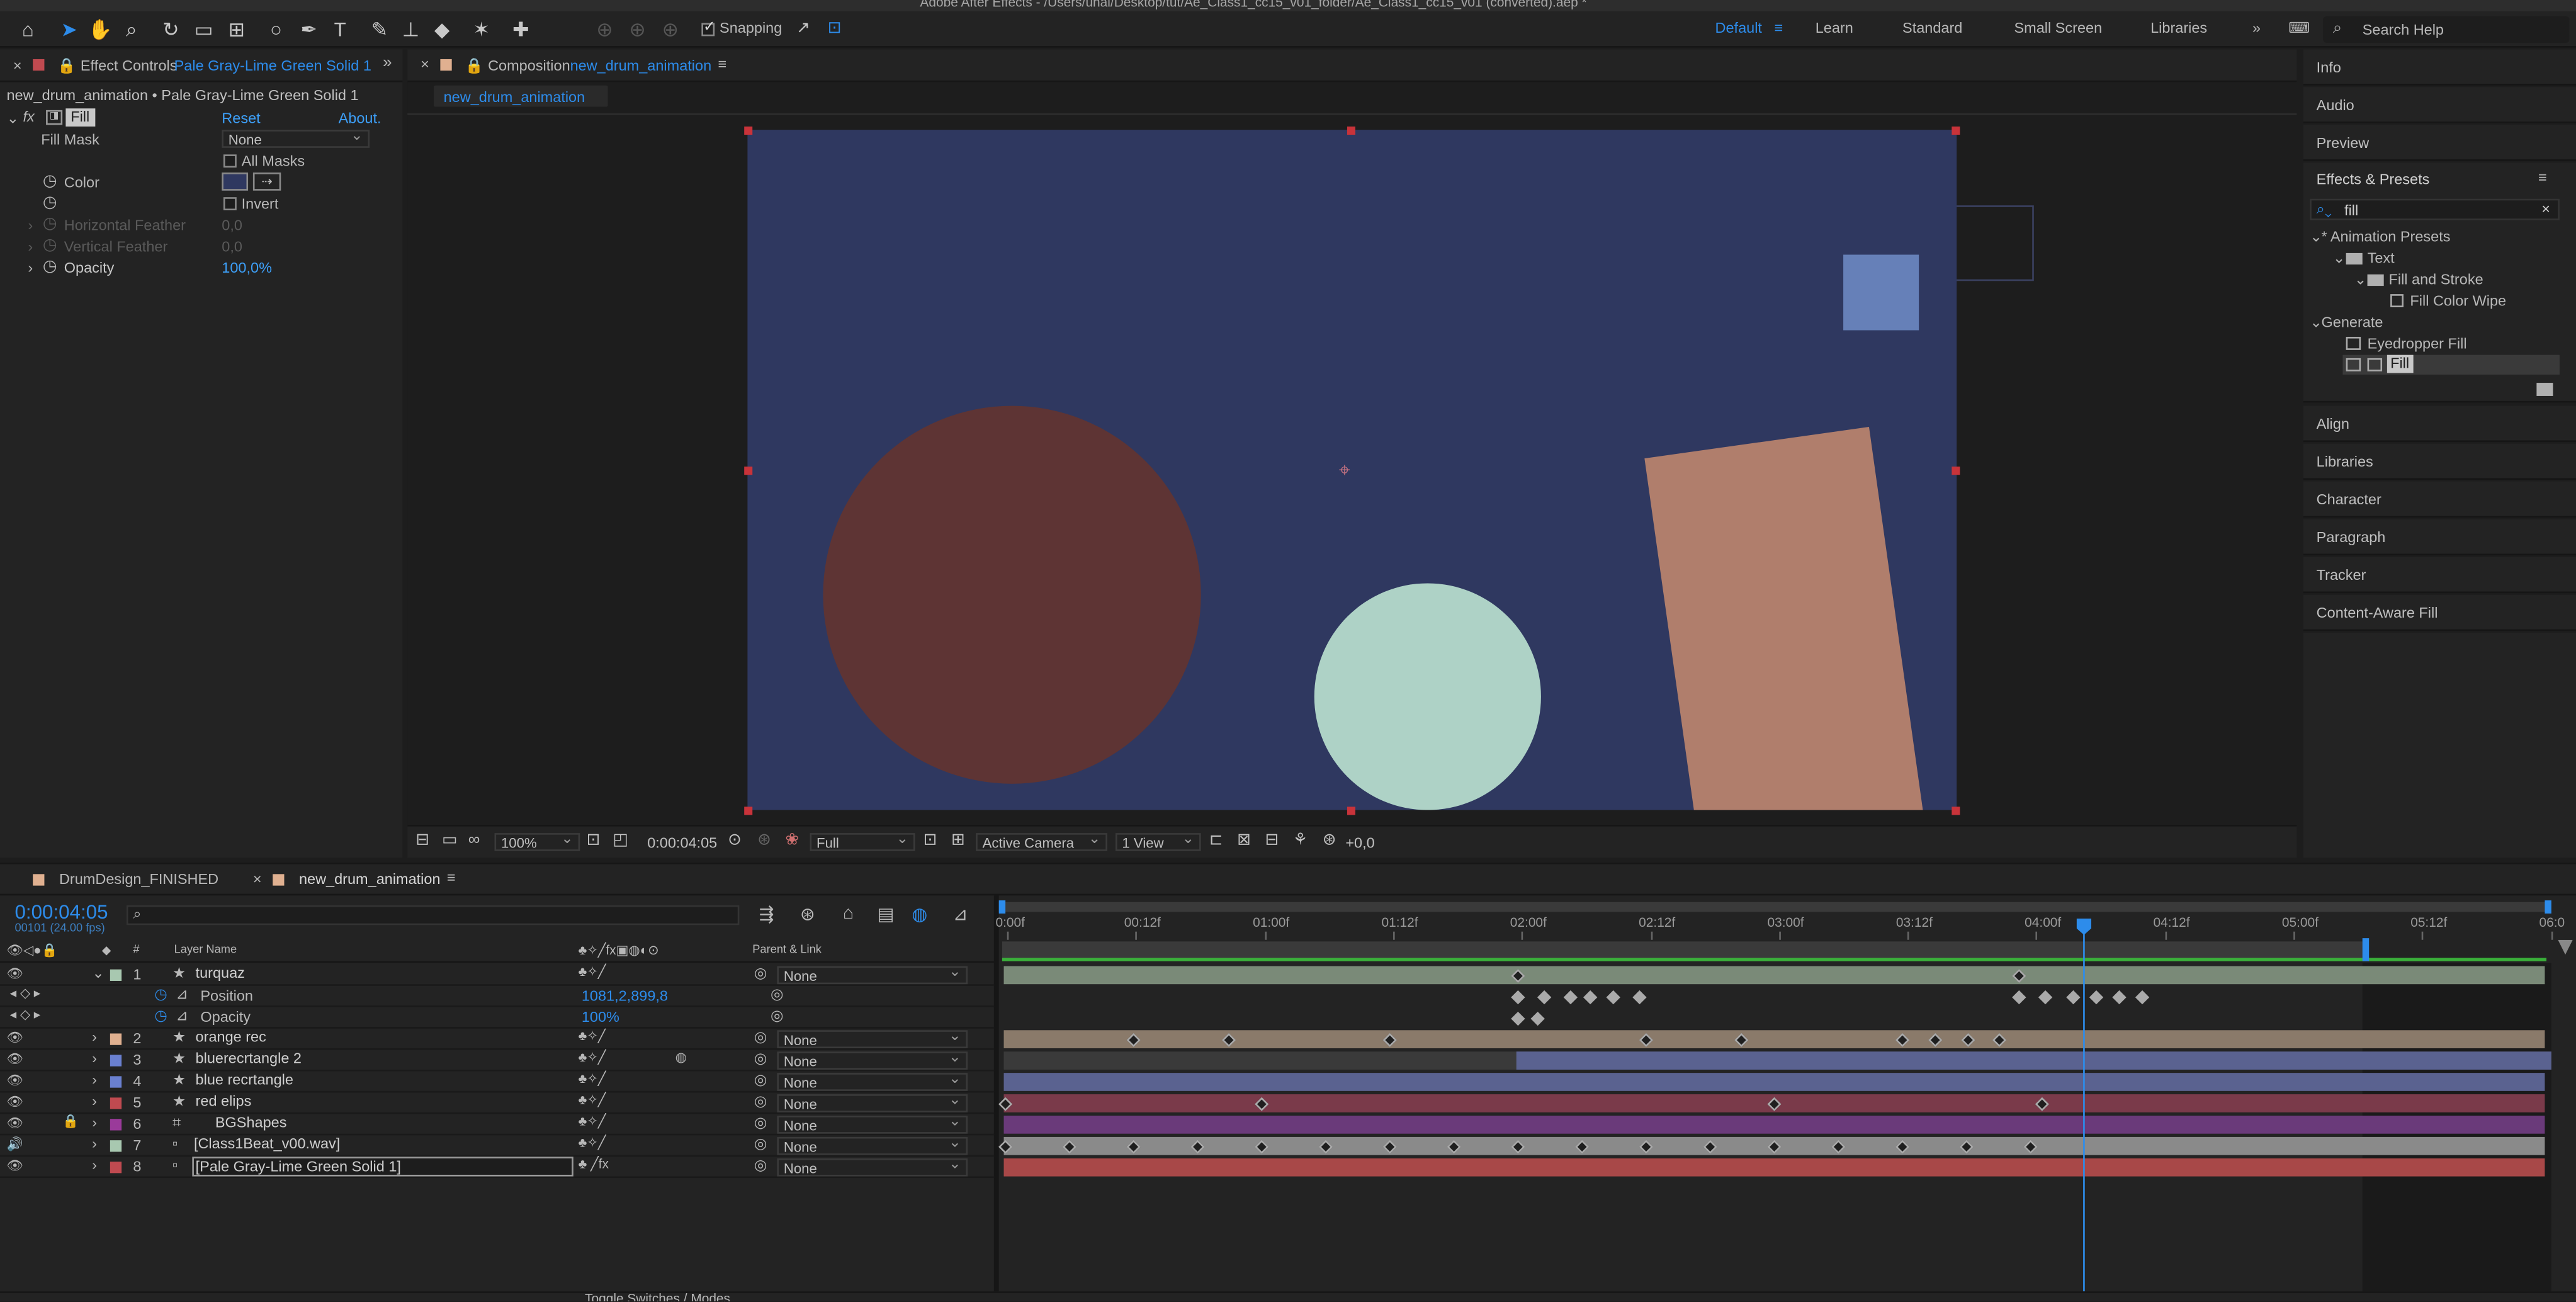 The width and height of the screenshot is (2576, 1302). Describe the element at coordinates (481, 29) in the screenshot. I see `roto-brush-tool-icon: ✶` at that location.